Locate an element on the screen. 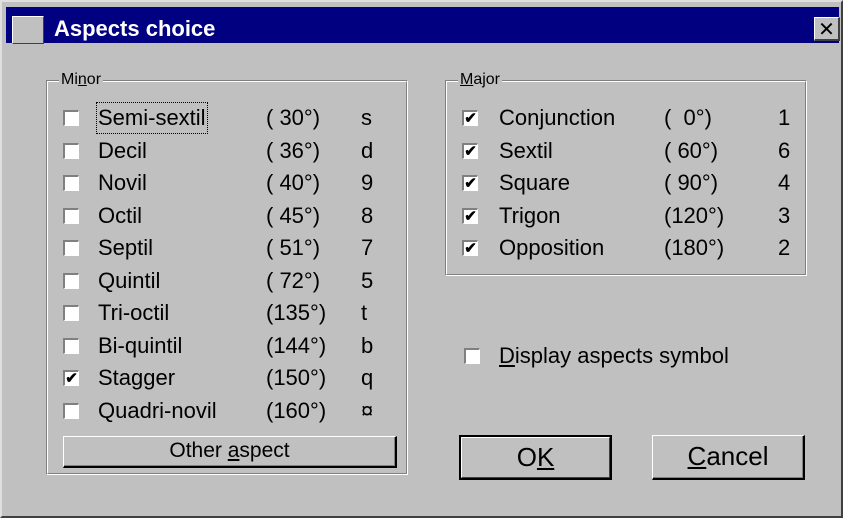  major-item-square: ✔ Square ( 90°) 4 is located at coordinates (626, 183).